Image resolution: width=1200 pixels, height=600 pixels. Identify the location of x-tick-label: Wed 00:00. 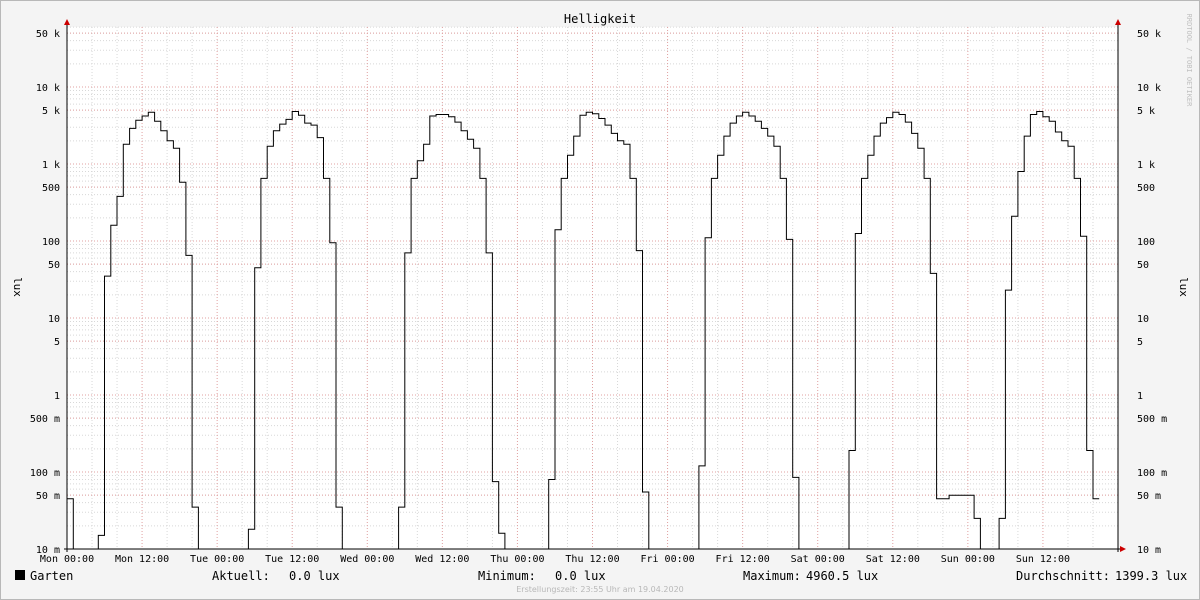
(367, 559).